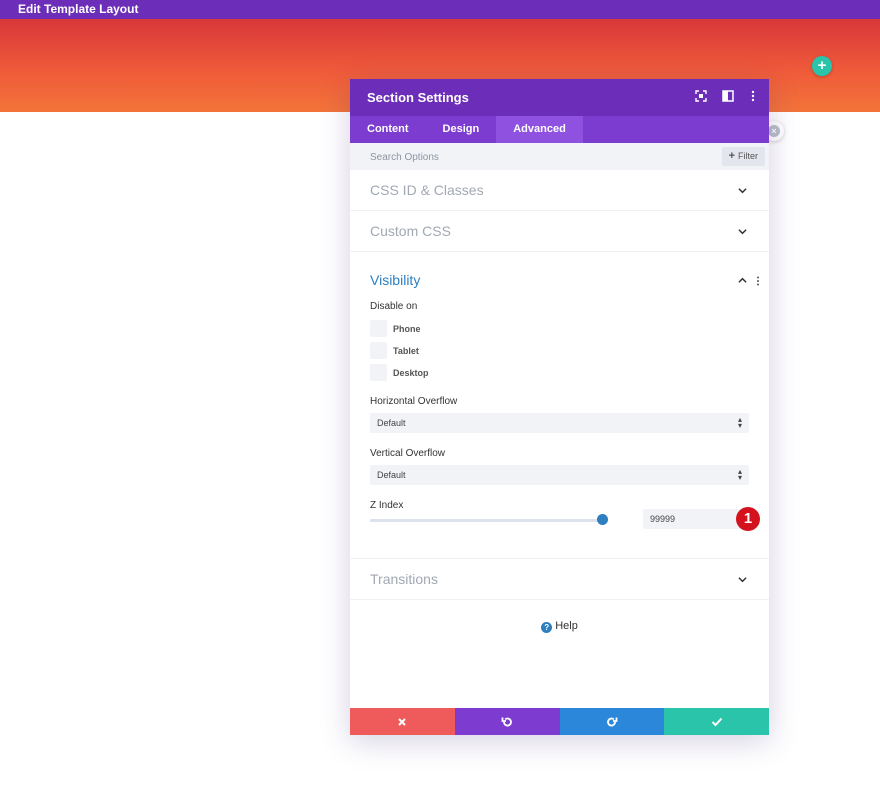 Image resolution: width=880 pixels, height=808 pixels. I want to click on tab-design: Design, so click(461, 129).